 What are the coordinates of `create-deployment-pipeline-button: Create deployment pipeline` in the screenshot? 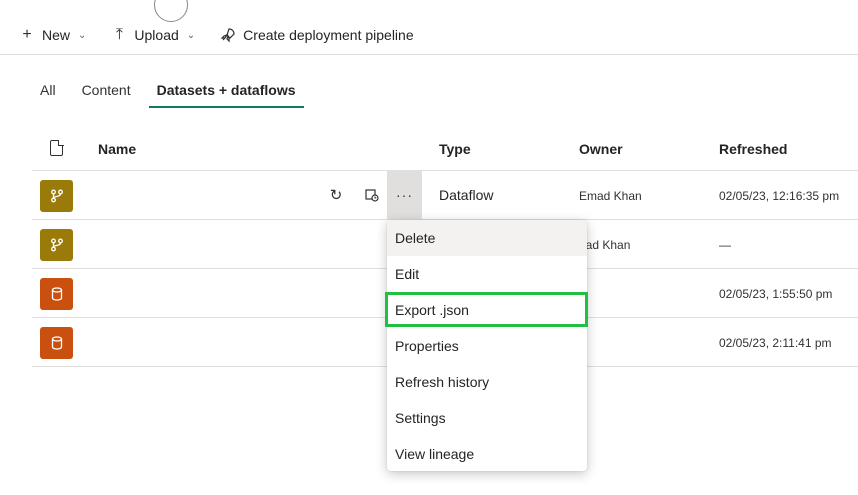 It's located at (316, 35).